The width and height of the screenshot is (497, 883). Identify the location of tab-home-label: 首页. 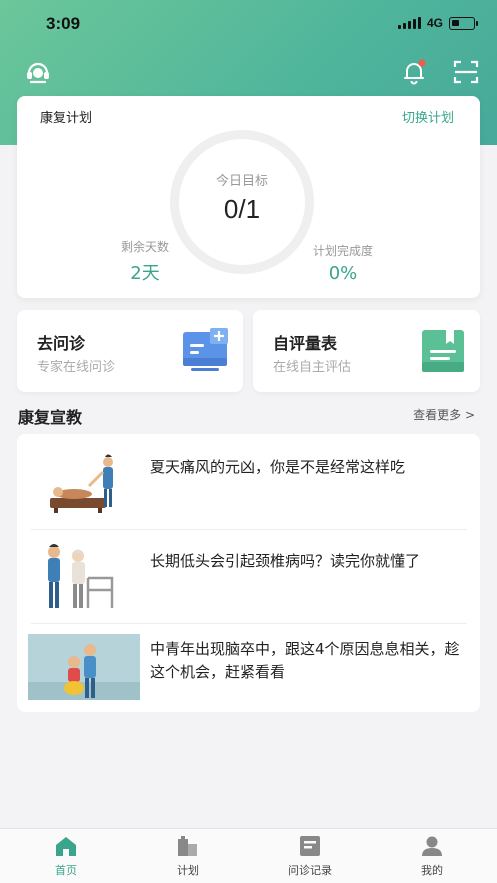
(66, 870).